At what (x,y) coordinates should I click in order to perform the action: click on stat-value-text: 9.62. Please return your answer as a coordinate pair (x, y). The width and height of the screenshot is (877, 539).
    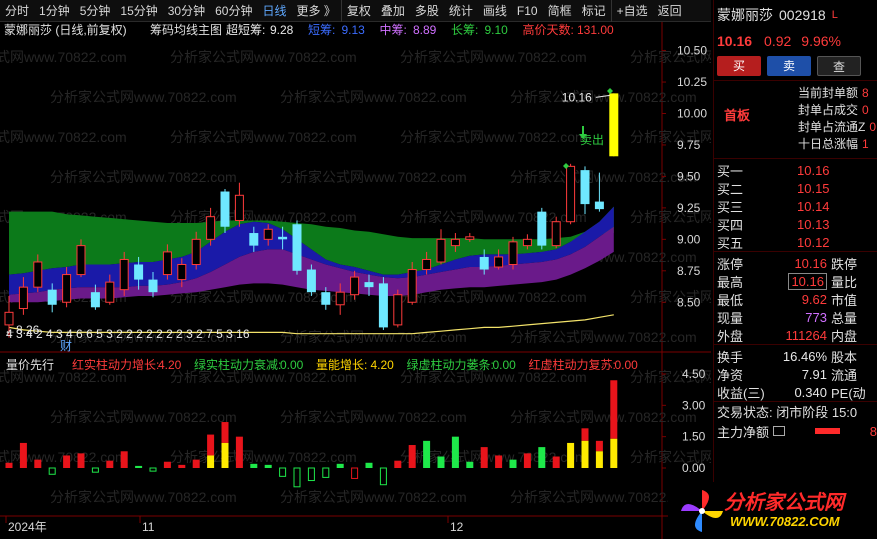
    Looking at the image, I should click on (814, 299).